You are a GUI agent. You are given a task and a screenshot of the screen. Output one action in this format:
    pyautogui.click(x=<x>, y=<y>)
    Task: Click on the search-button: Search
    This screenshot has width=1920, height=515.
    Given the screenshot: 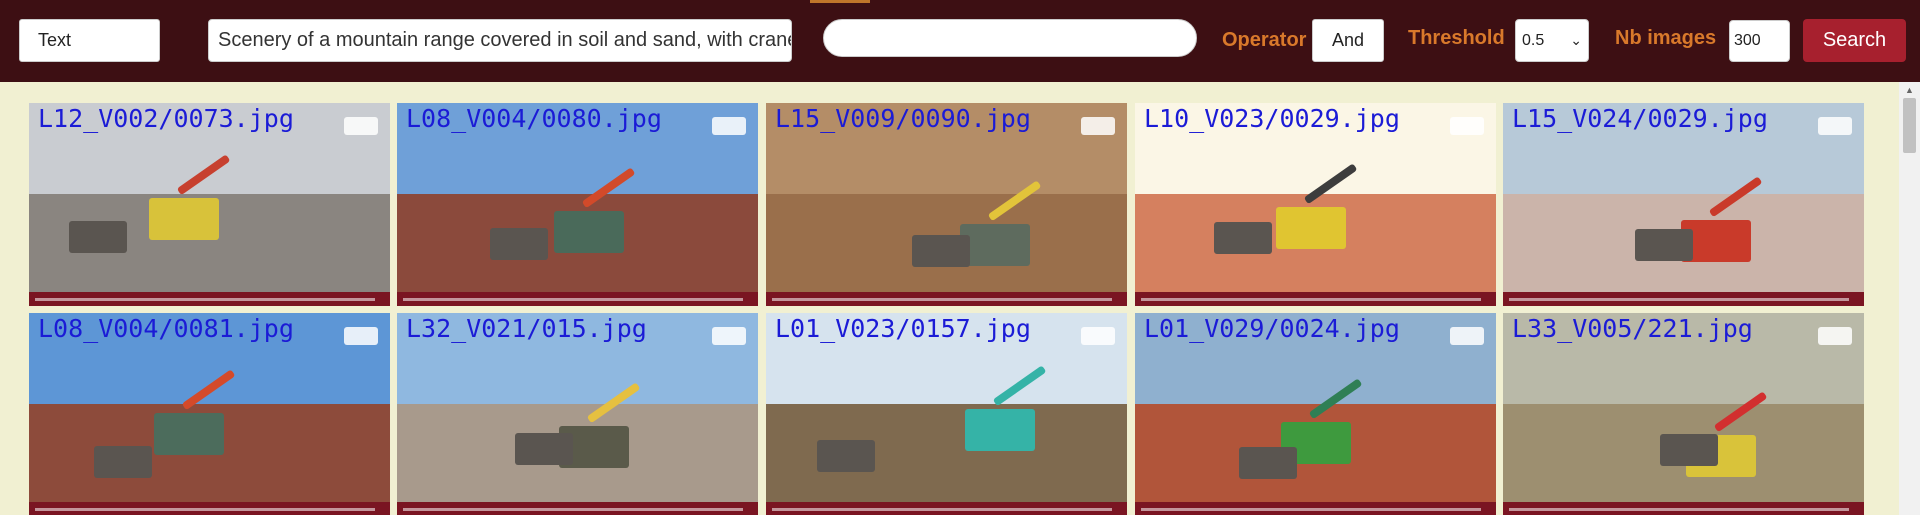 What is the action you would take?
    pyautogui.click(x=1854, y=40)
    